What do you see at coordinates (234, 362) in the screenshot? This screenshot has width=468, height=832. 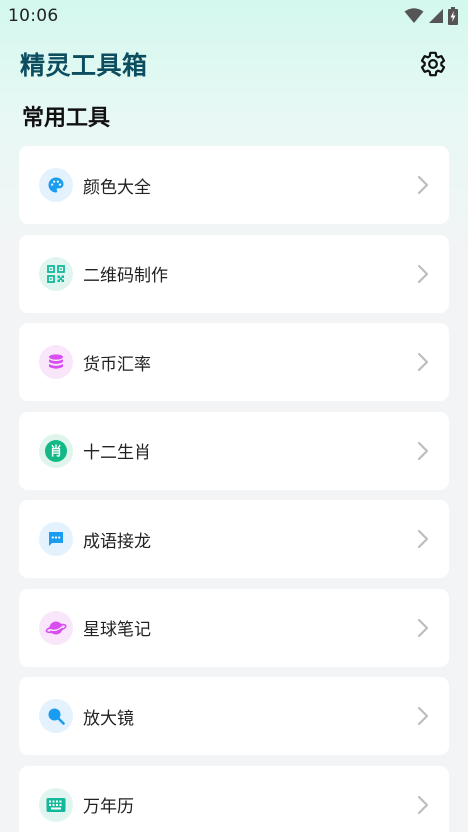 I see `tool-item-currency: 货币汇率` at bounding box center [234, 362].